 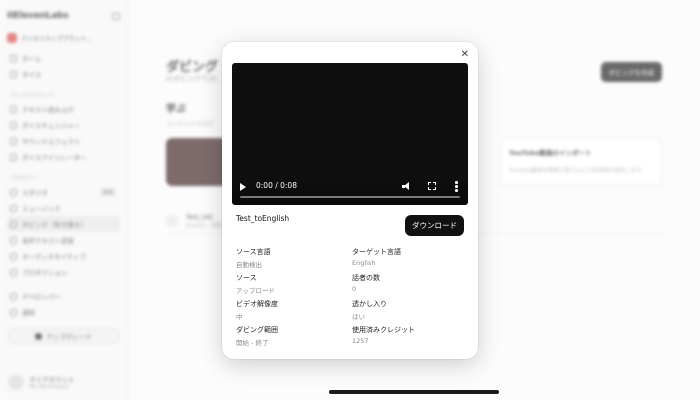 What do you see at coordinates (408, 284) in the screenshot?
I see `field-speaker-count: 話者の数 0` at bounding box center [408, 284].